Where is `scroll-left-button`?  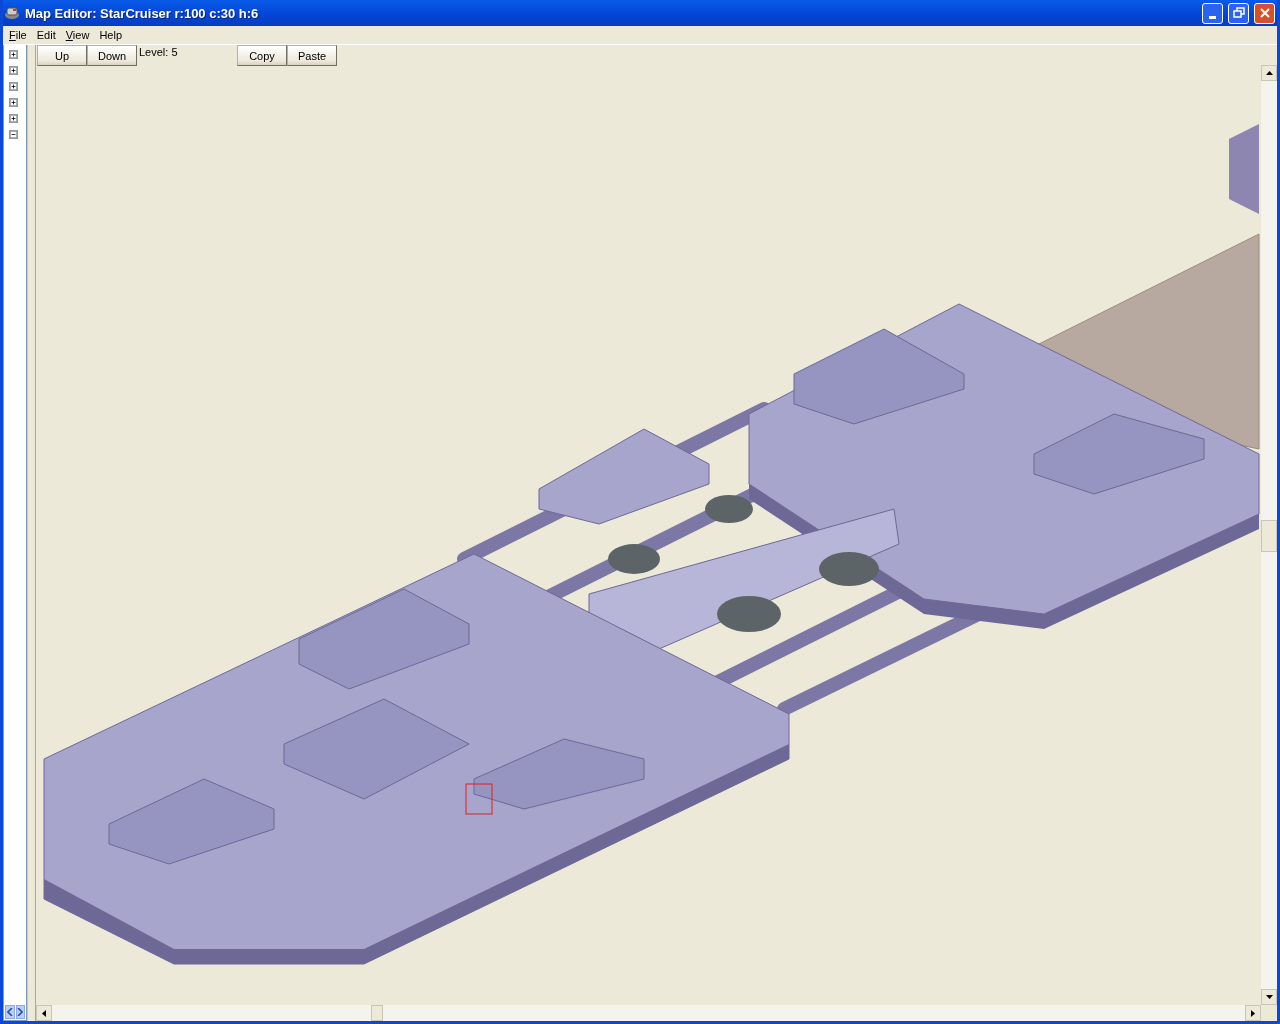 scroll-left-button is located at coordinates (44, 1013).